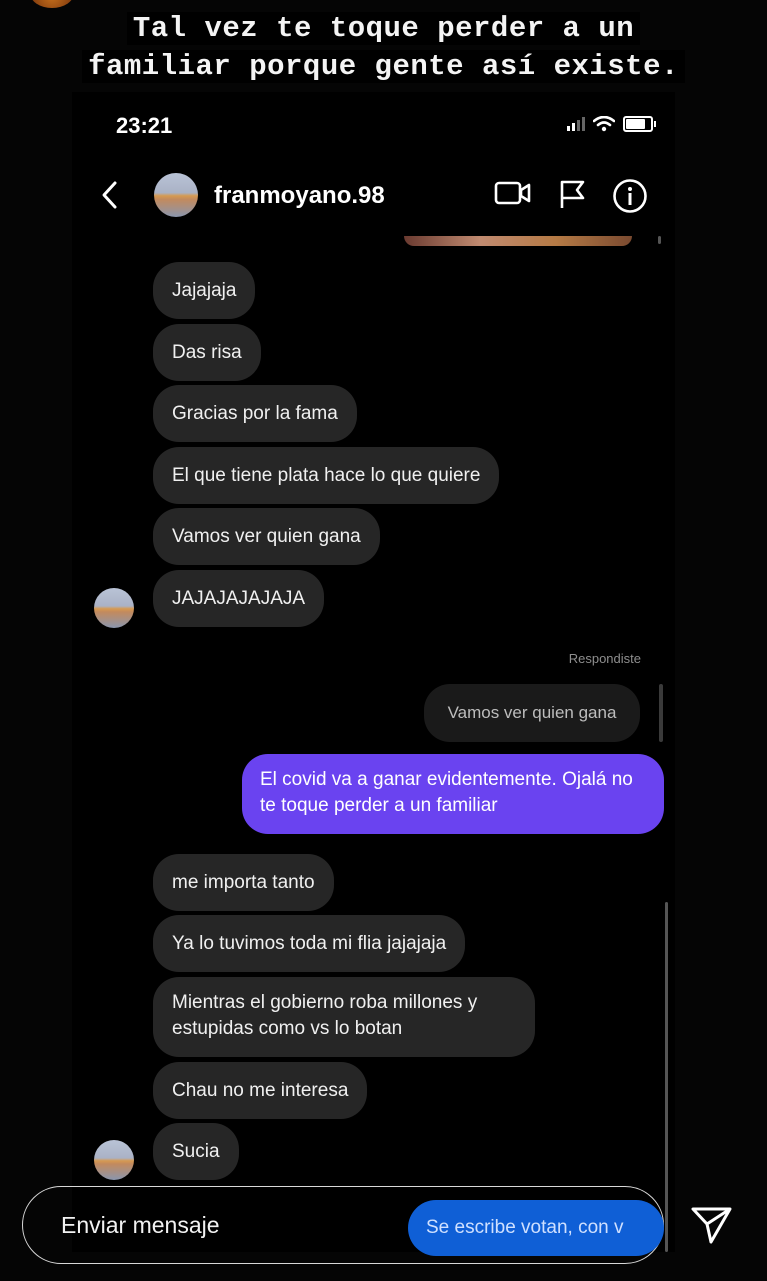 Image resolution: width=767 pixels, height=1281 pixels. Describe the element at coordinates (196, 1151) in the screenshot. I see `message-bubble: Sucia` at that location.